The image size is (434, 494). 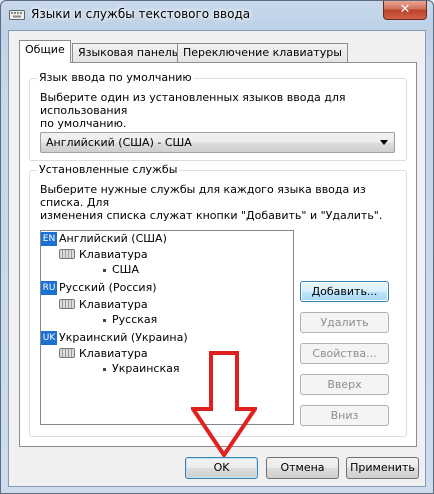 I want to click on language-name: Русский (Россия), so click(x=108, y=287).